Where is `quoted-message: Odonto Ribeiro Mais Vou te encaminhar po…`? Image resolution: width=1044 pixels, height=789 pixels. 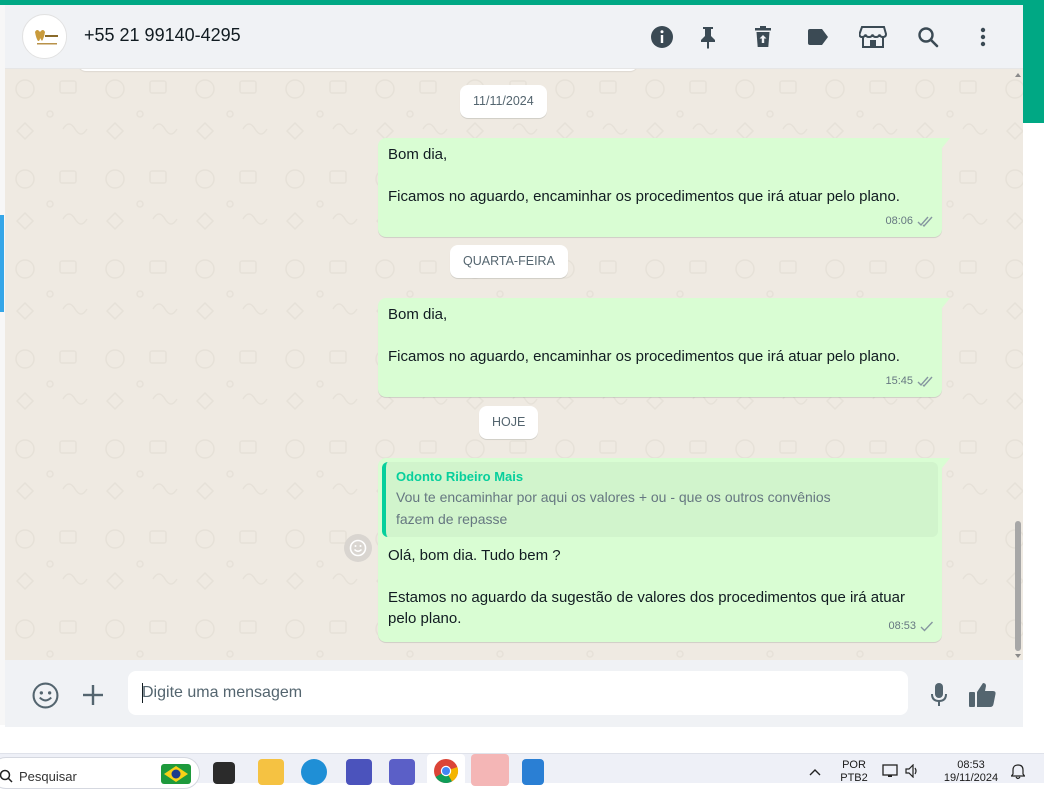
quoted-message: Odonto Ribeiro Mais Vou te encaminhar po… is located at coordinates (660, 499).